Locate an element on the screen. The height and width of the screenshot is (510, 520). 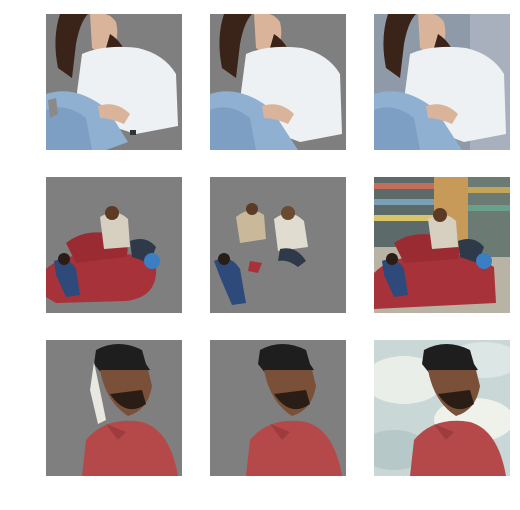
panel-r2-c1 is located at coordinates (114, 245).